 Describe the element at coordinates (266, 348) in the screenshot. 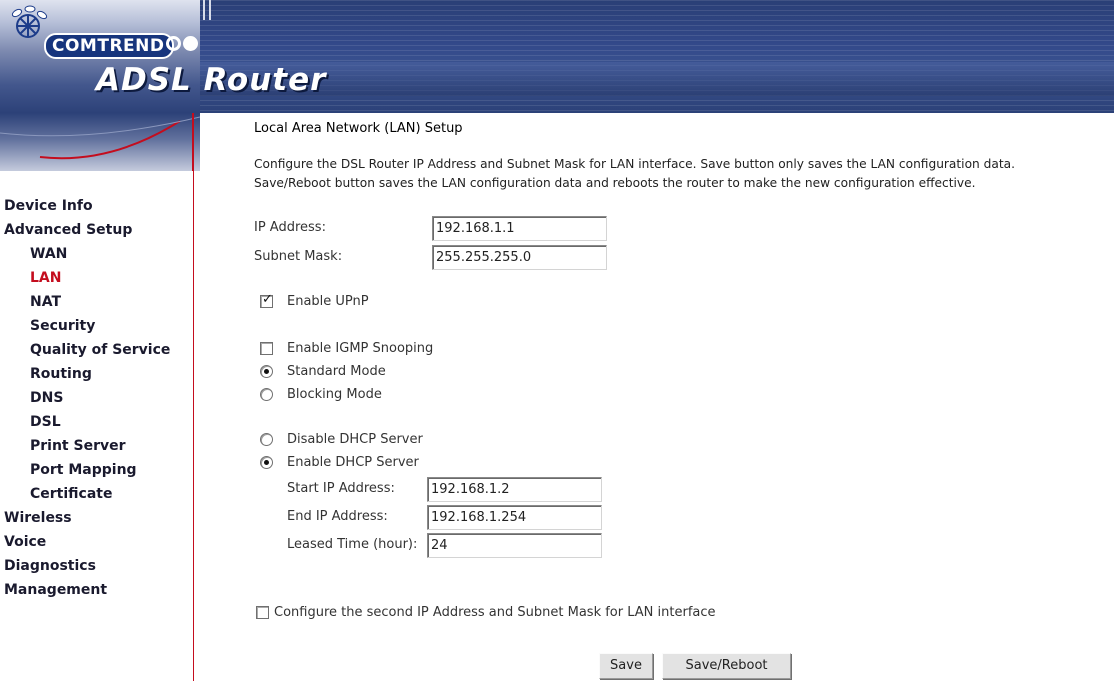

I see `enable-igmp-snooping-checkbox` at that location.